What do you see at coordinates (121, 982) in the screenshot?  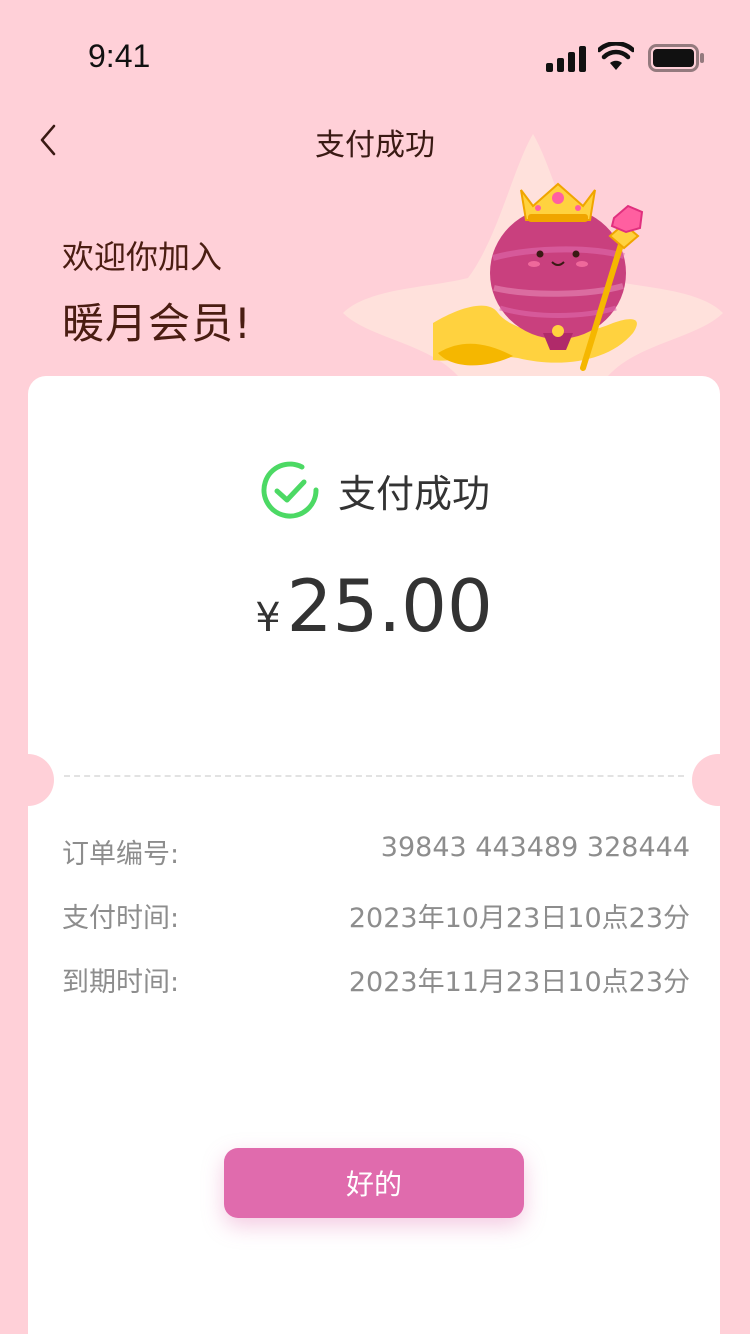 I see `detail-label: 到期时间:` at bounding box center [121, 982].